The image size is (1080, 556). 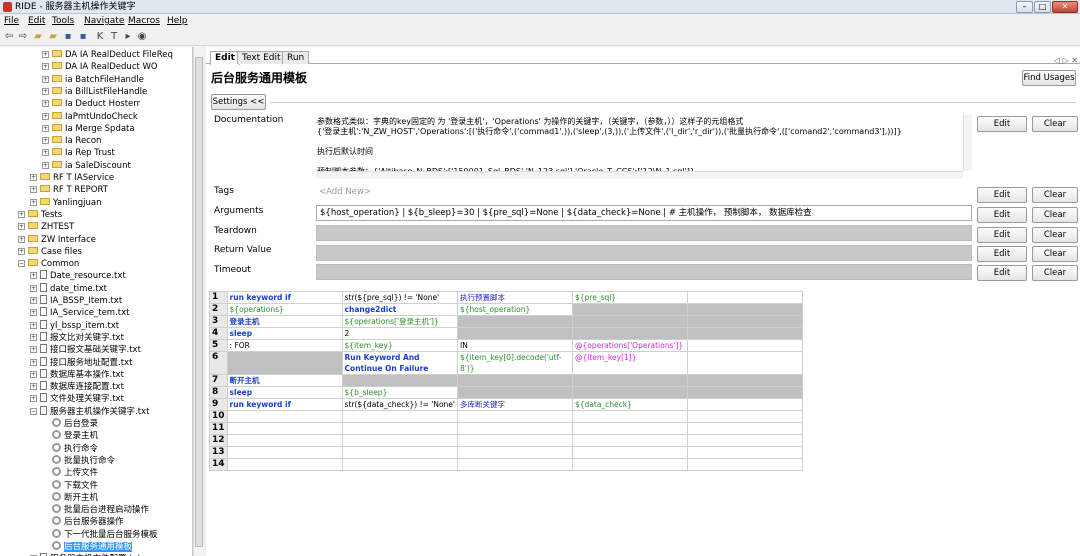 What do you see at coordinates (218, 333) in the screenshot?
I see `row-number: 4` at bounding box center [218, 333].